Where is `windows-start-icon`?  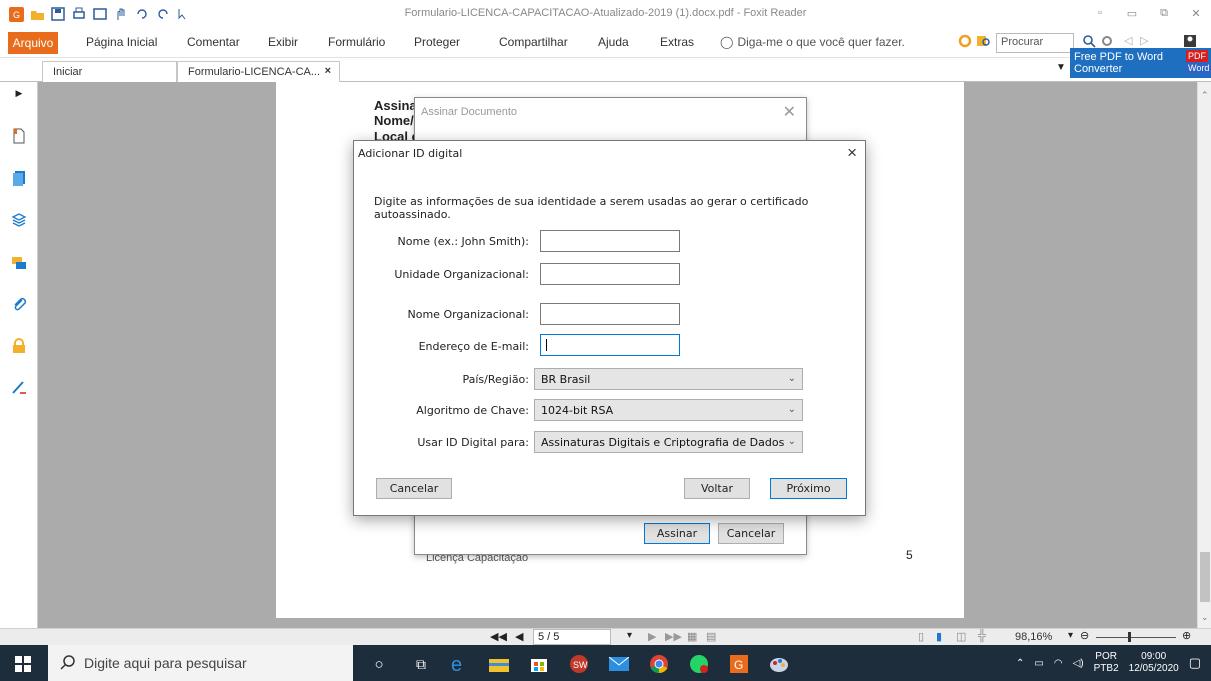
windows-start-icon is located at coordinates (23, 664).